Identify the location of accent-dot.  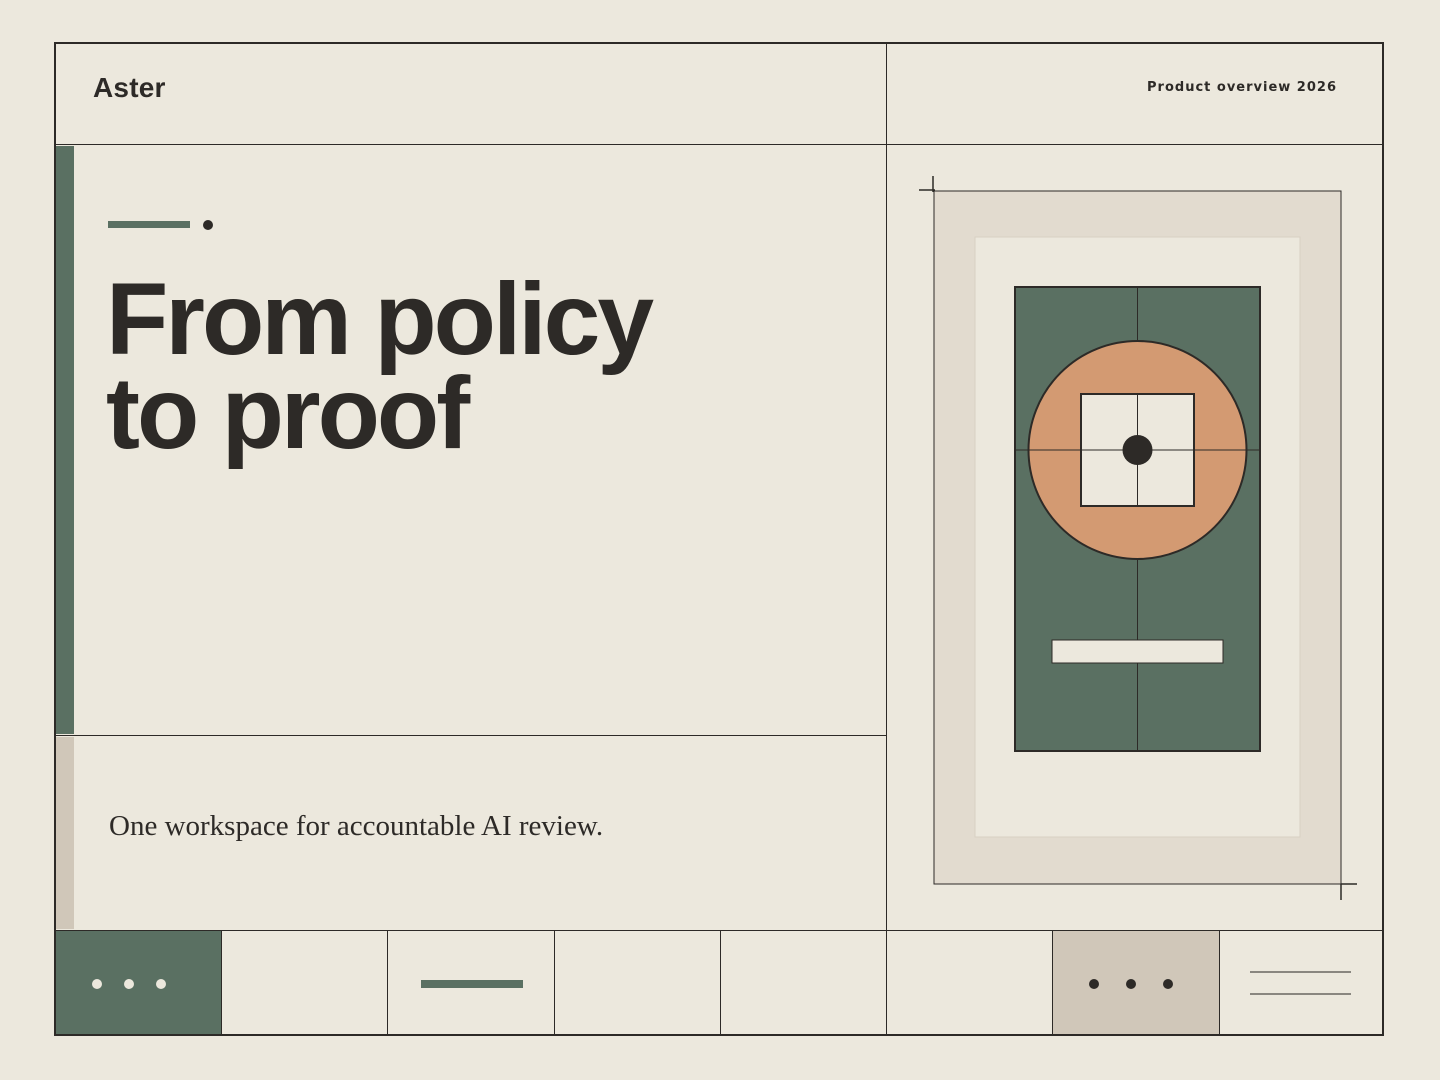
(208, 225).